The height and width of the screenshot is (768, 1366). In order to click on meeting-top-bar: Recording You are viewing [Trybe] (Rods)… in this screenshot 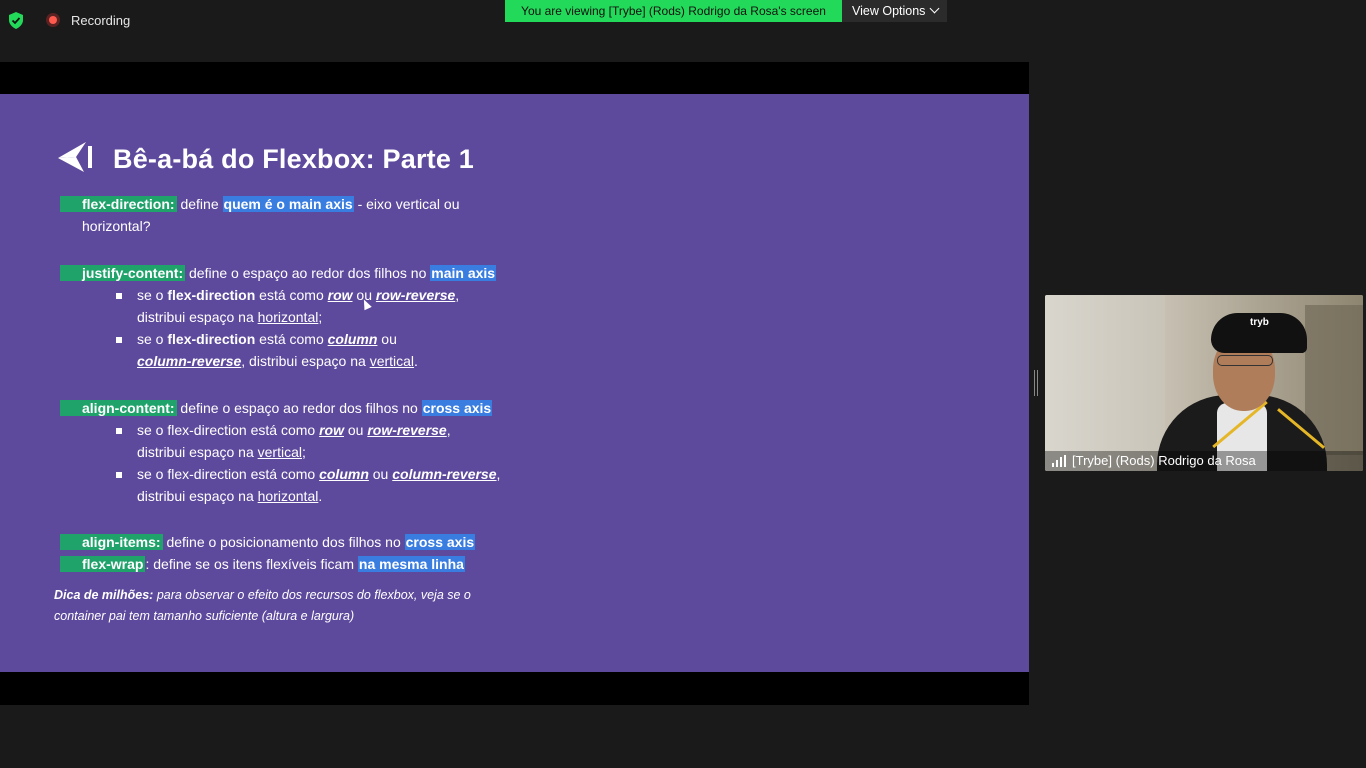, I will do `click(683, 20)`.